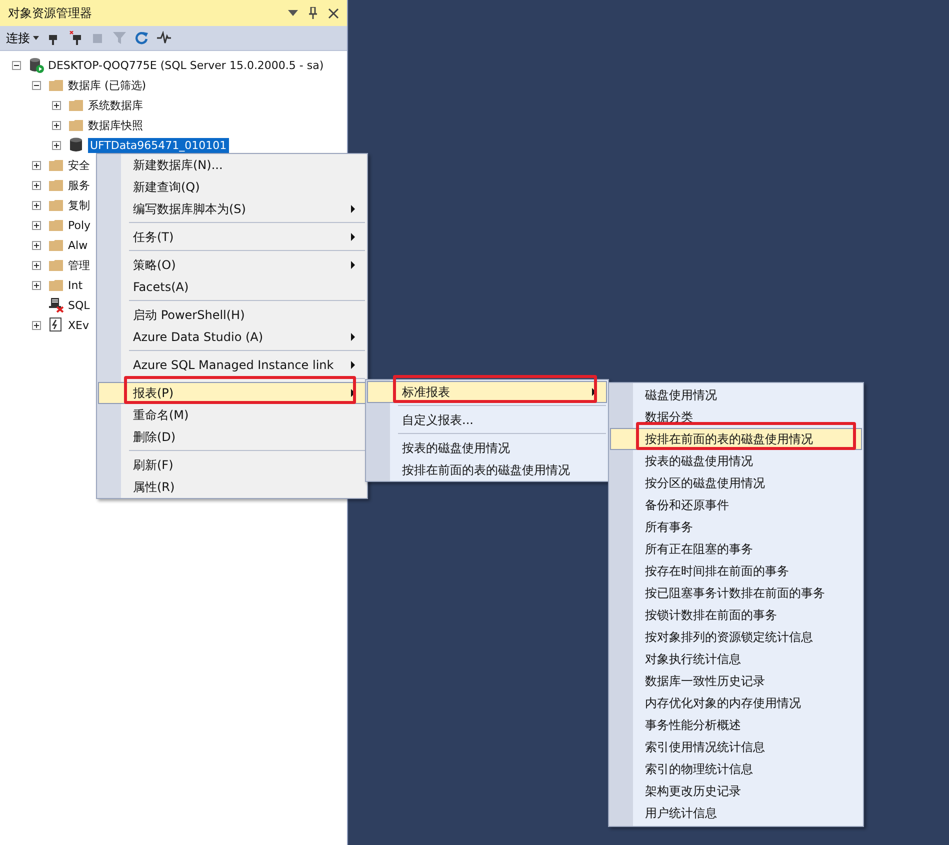 The height and width of the screenshot is (845, 949). I want to click on activity-icon, so click(164, 38).